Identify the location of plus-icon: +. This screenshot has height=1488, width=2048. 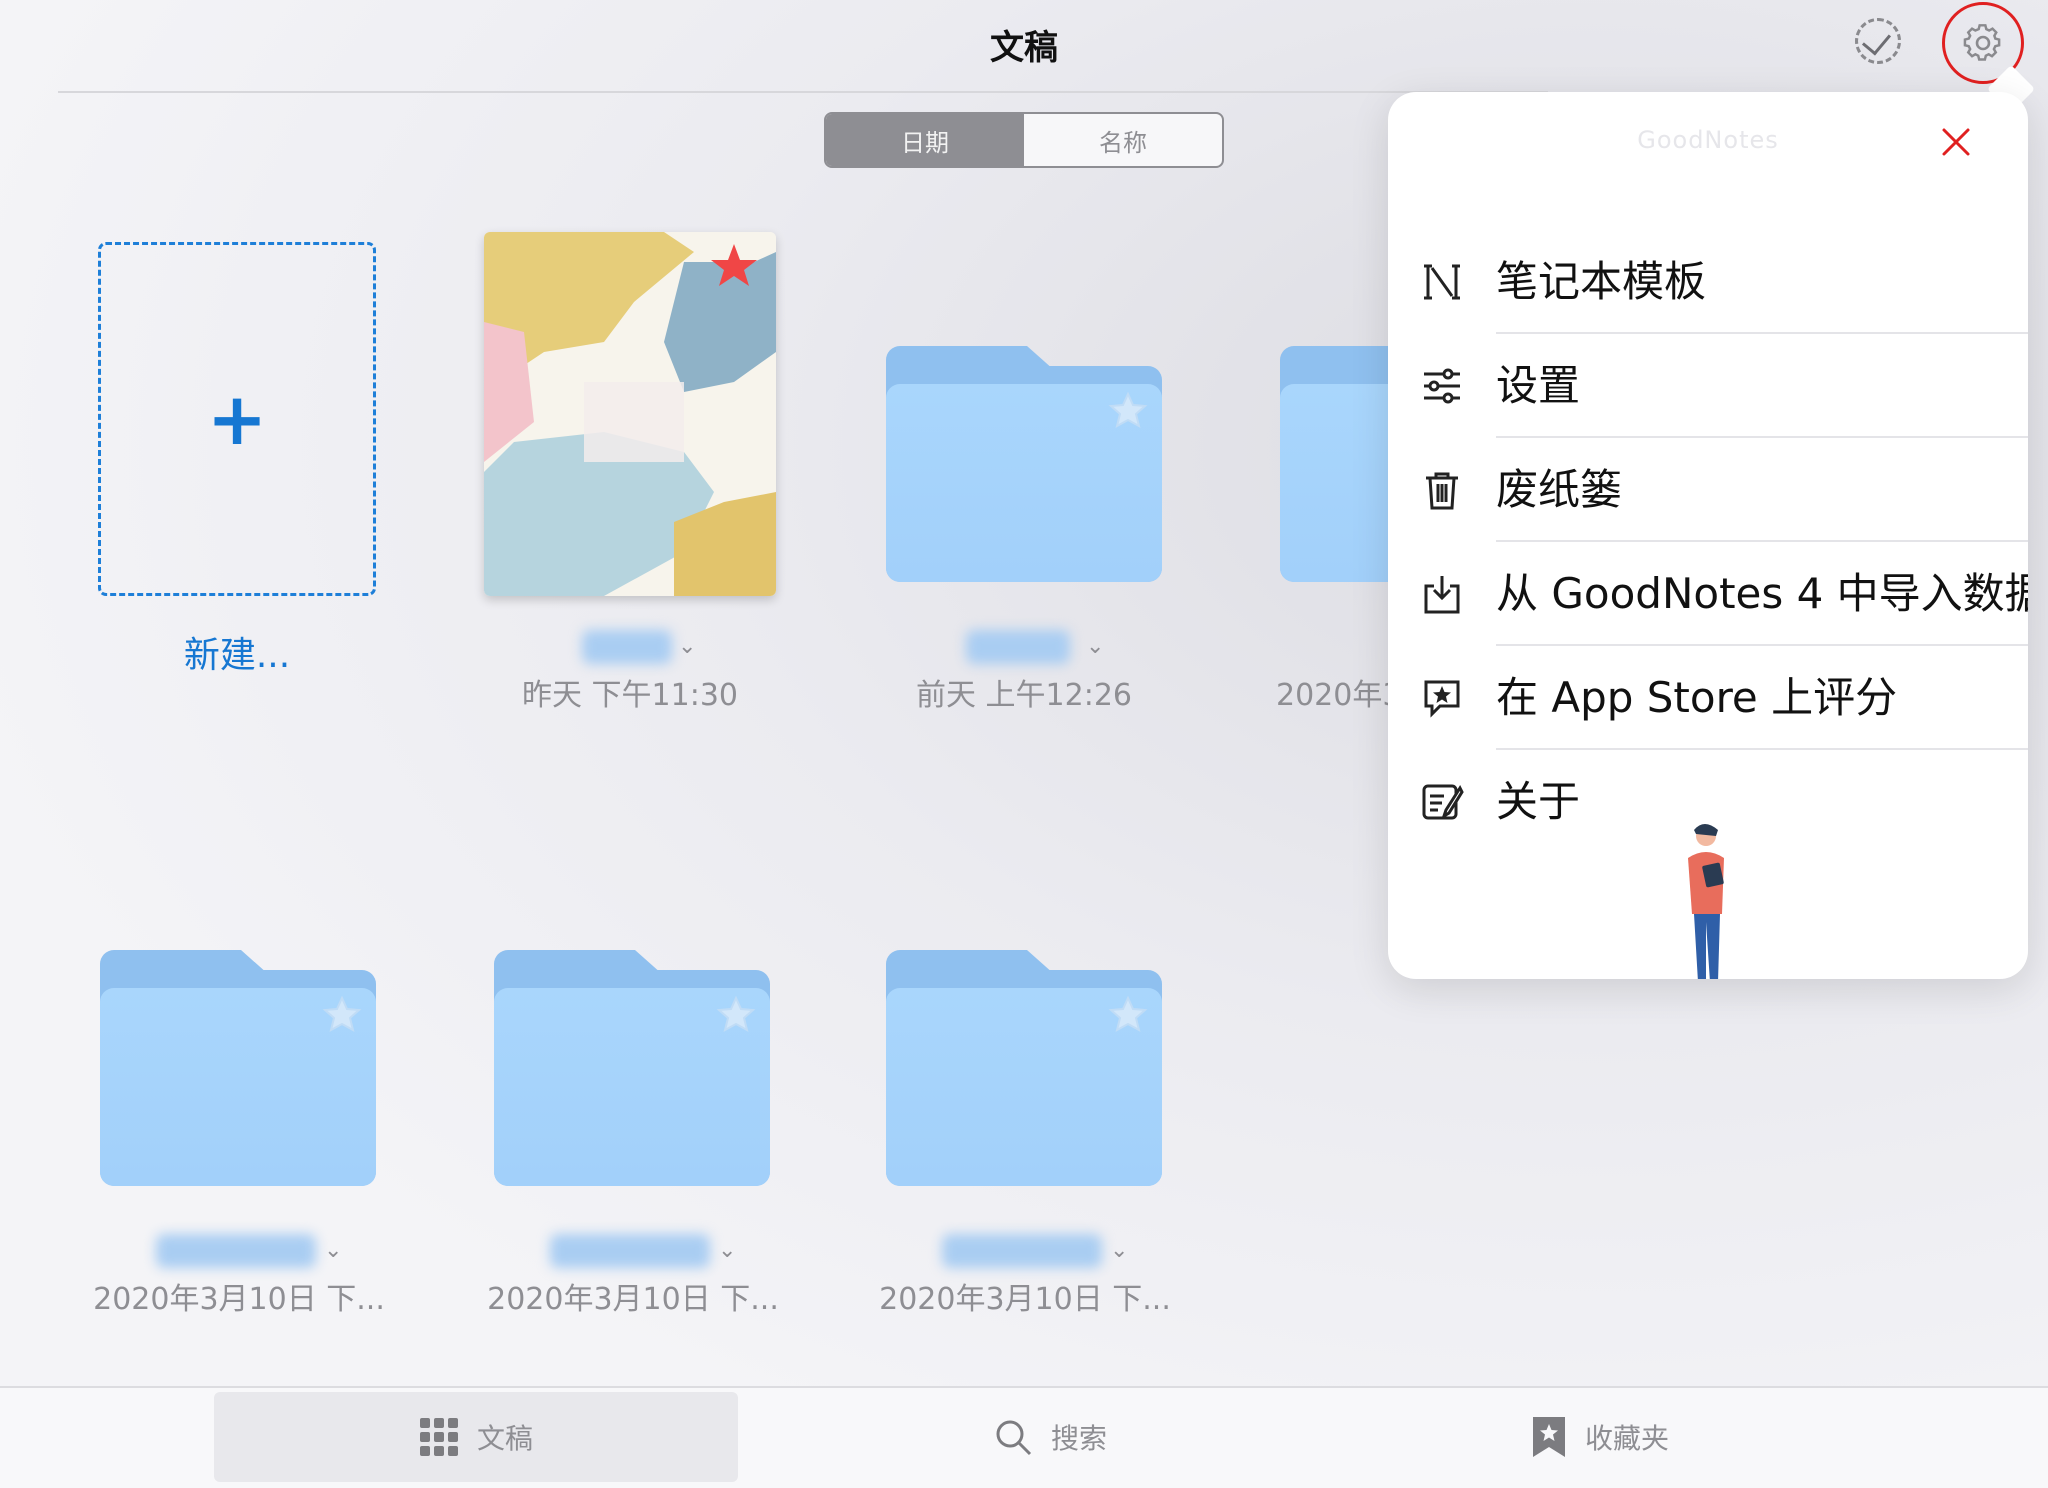
(237, 419).